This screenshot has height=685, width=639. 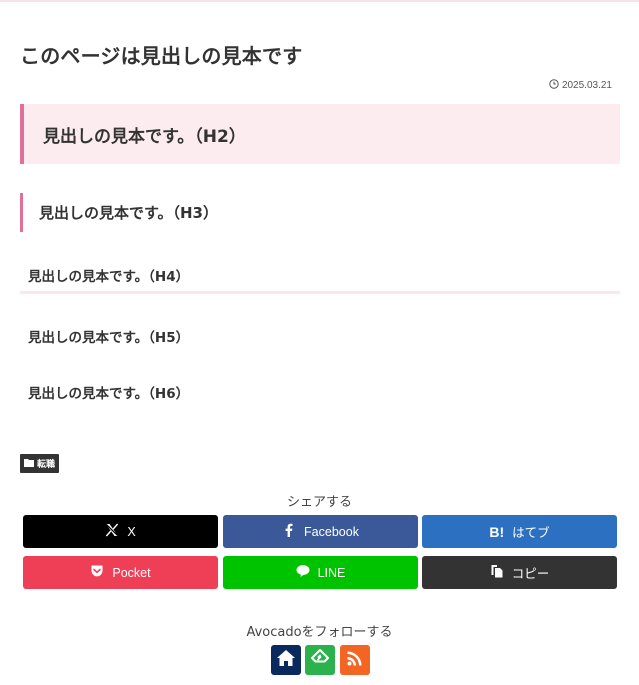 What do you see at coordinates (46, 465) in the screenshot?
I see `category-label: 転職` at bounding box center [46, 465].